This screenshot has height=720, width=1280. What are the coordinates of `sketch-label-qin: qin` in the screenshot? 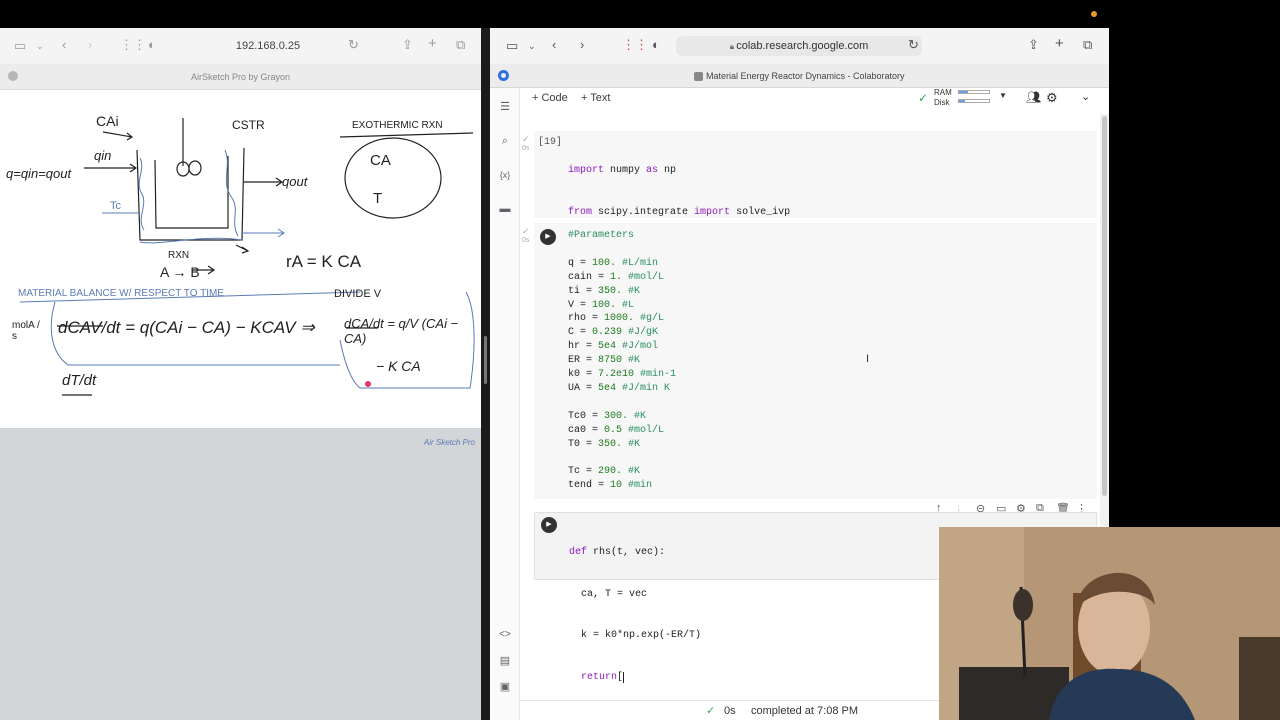 It's located at (103, 155).